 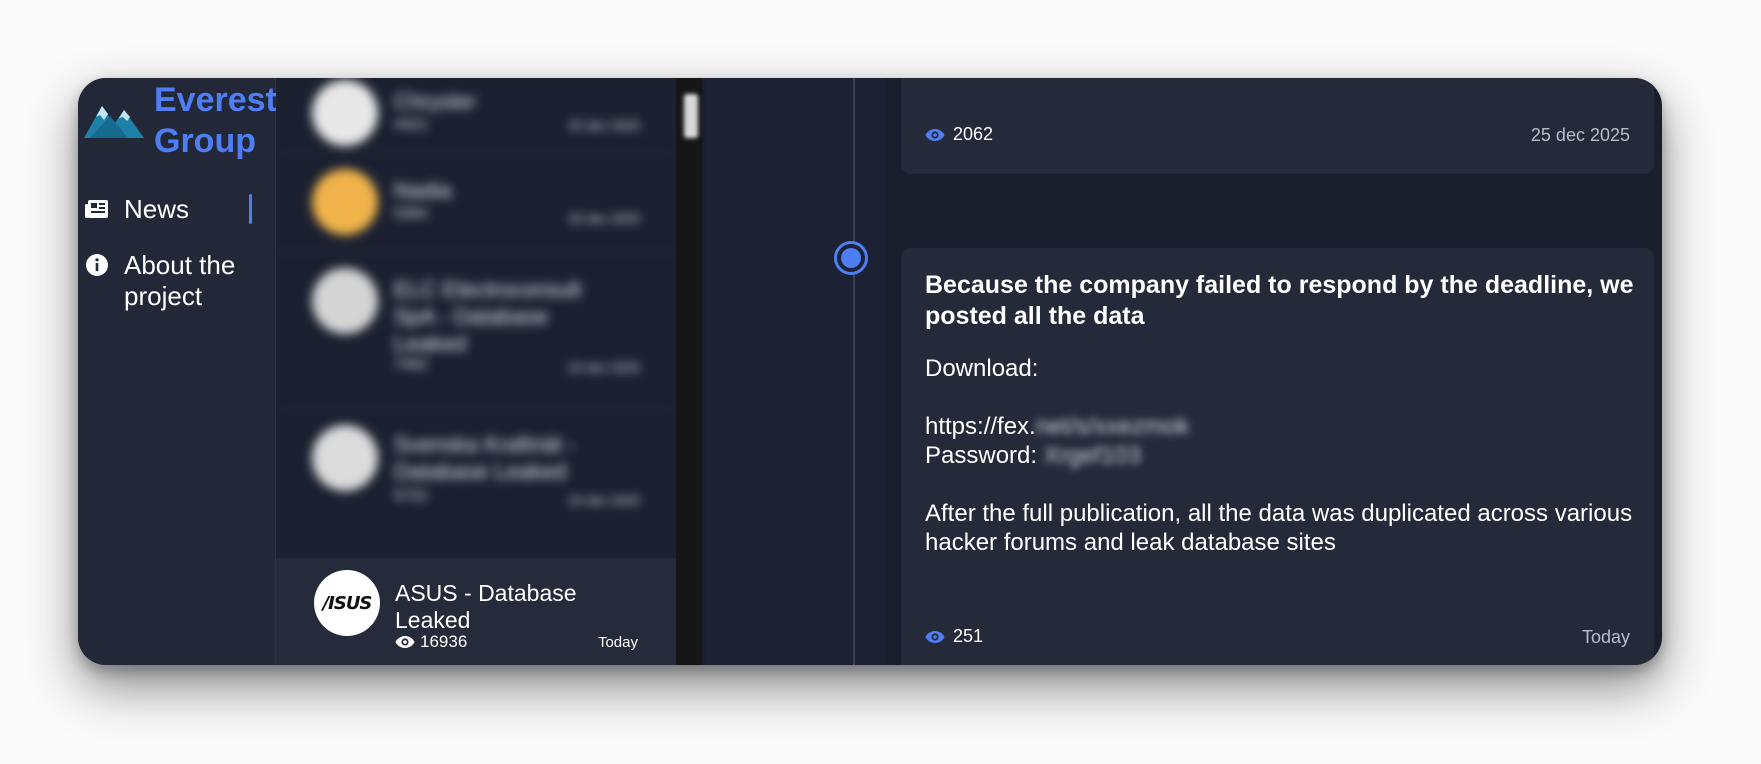 What do you see at coordinates (484, 458) in the screenshot?
I see `list-item-title: Svenska Kraftnät - Database Leaked` at bounding box center [484, 458].